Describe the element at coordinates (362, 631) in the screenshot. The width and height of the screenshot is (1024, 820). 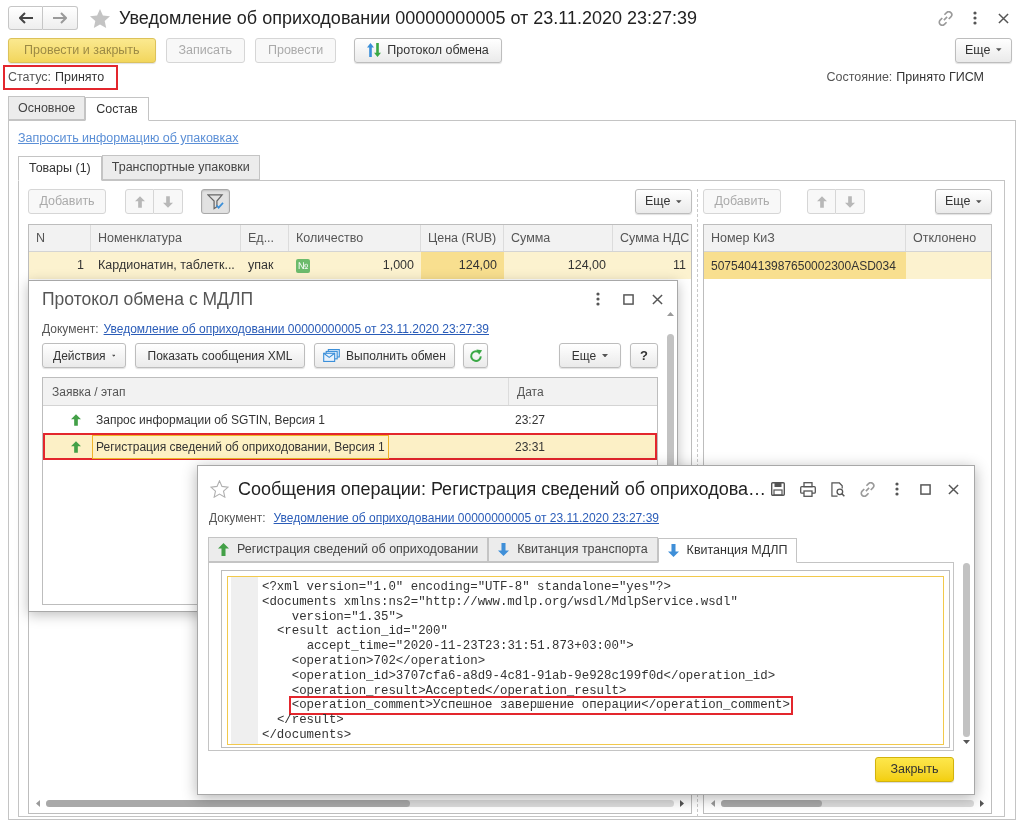
I see `code-line: <result action_id="200"` at that location.